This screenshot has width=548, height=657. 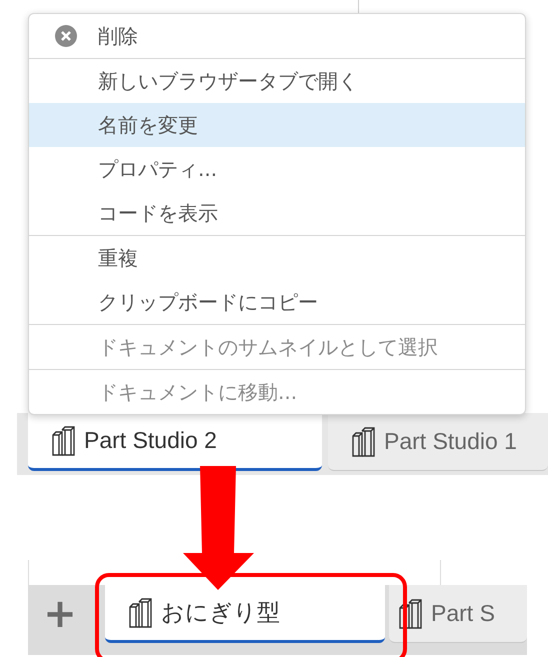 What do you see at coordinates (438, 442) in the screenshot?
I see `tab: Part Studio 1` at bounding box center [438, 442].